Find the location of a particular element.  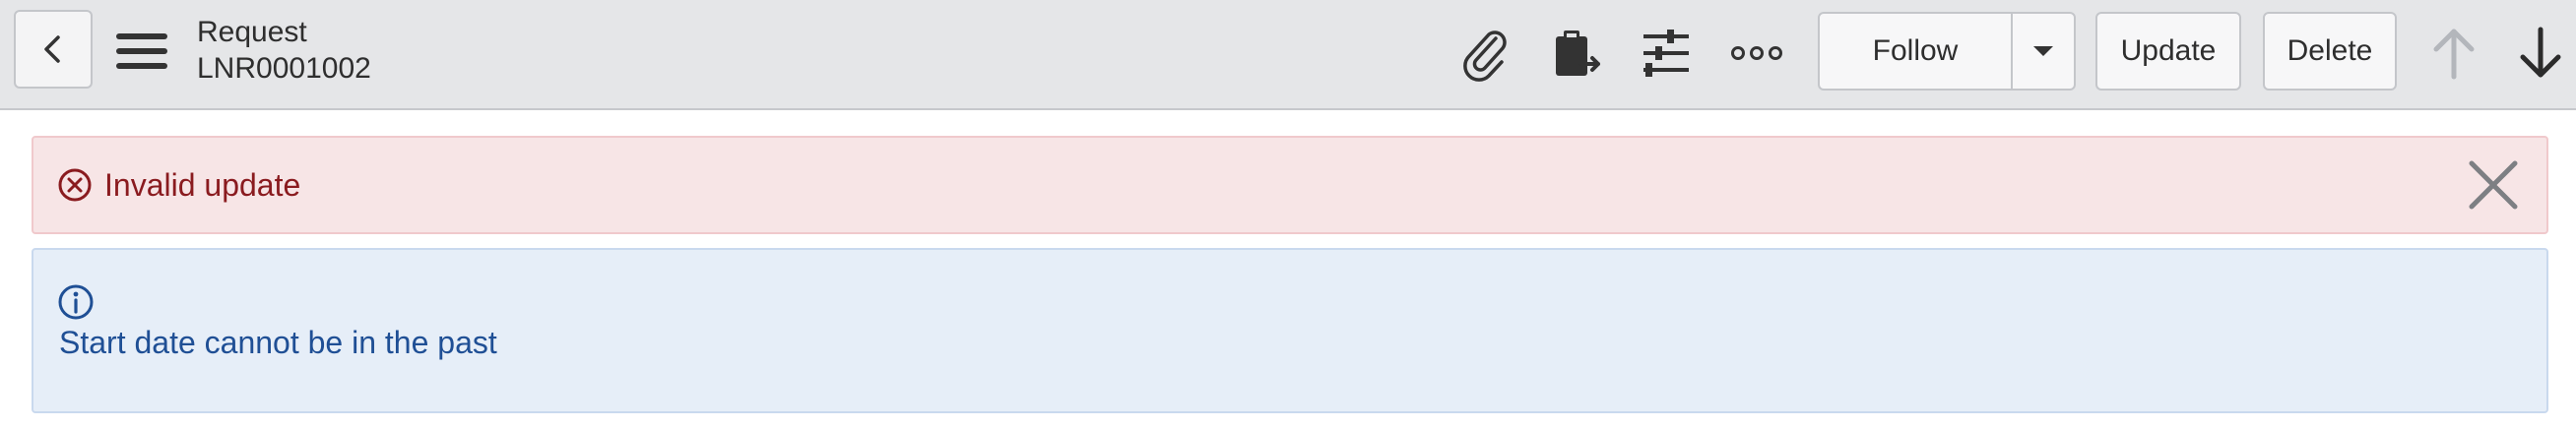

hamburger-menu-button is located at coordinates (141, 52).